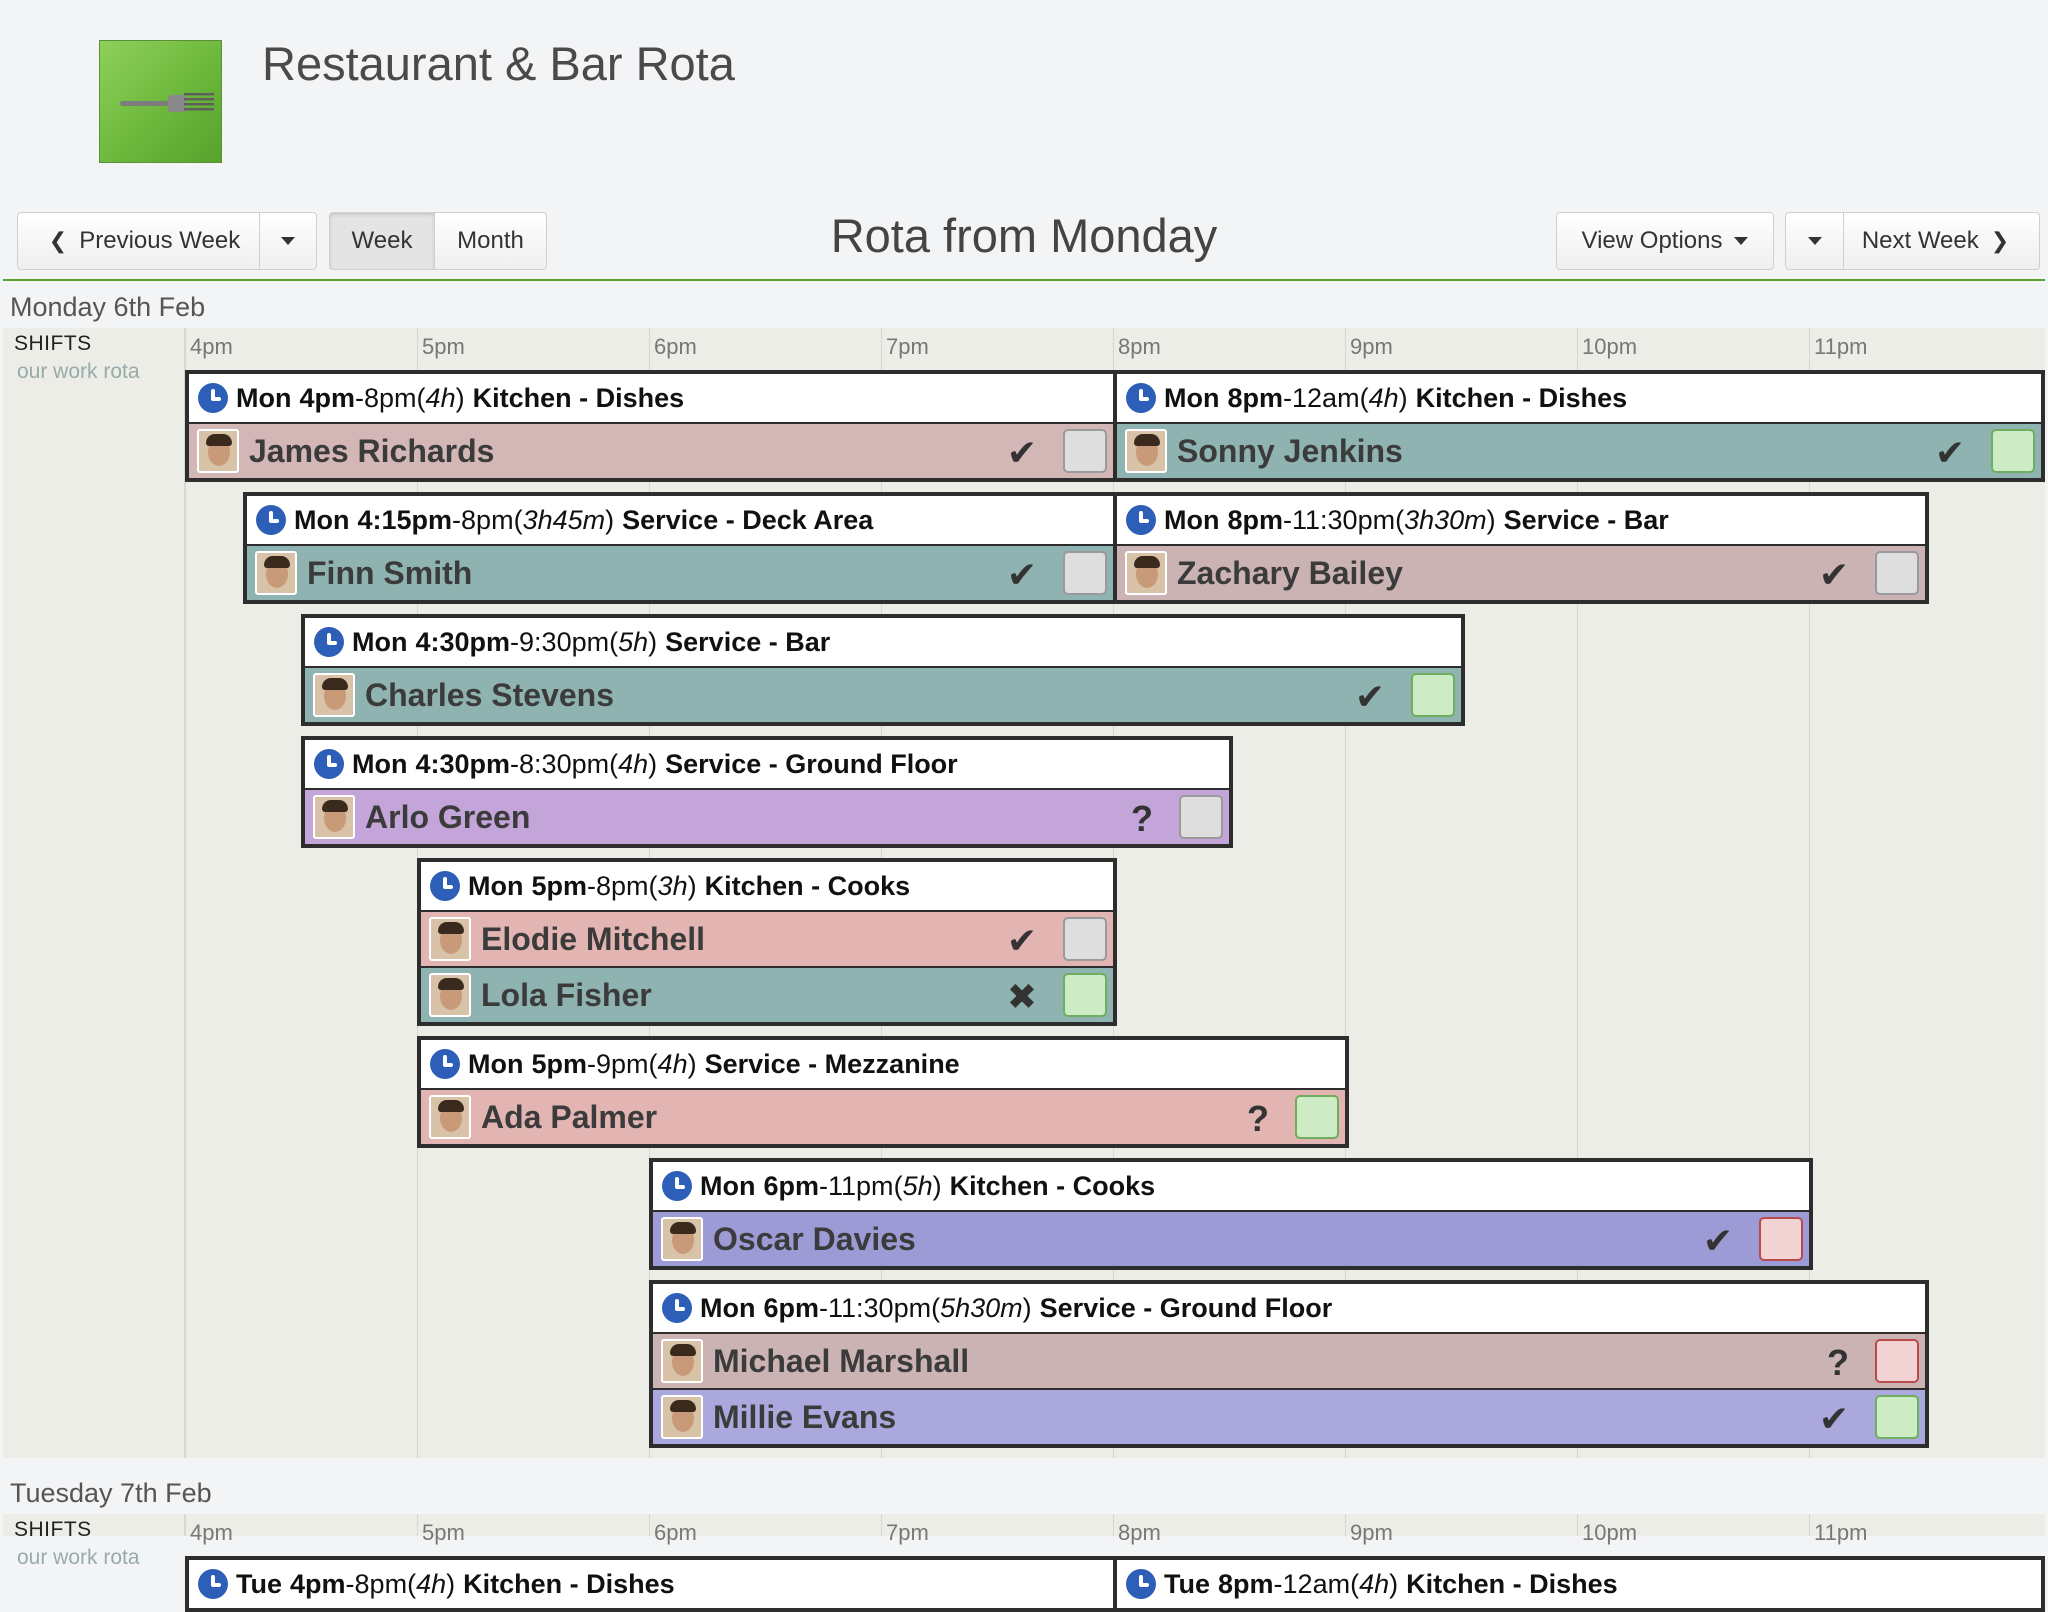 This screenshot has height=1612, width=2048. I want to click on shifts-column: SHIFTS our work rota, so click(94, 893).